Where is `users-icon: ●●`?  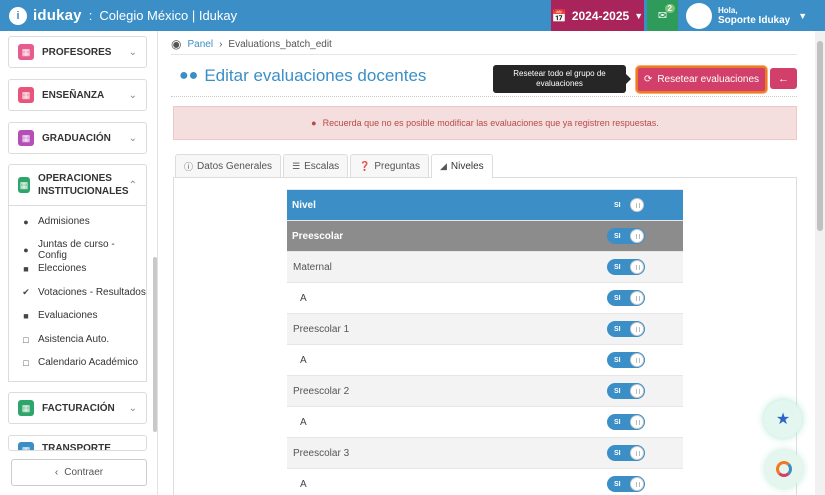
users-icon: ●● is located at coordinates (189, 75).